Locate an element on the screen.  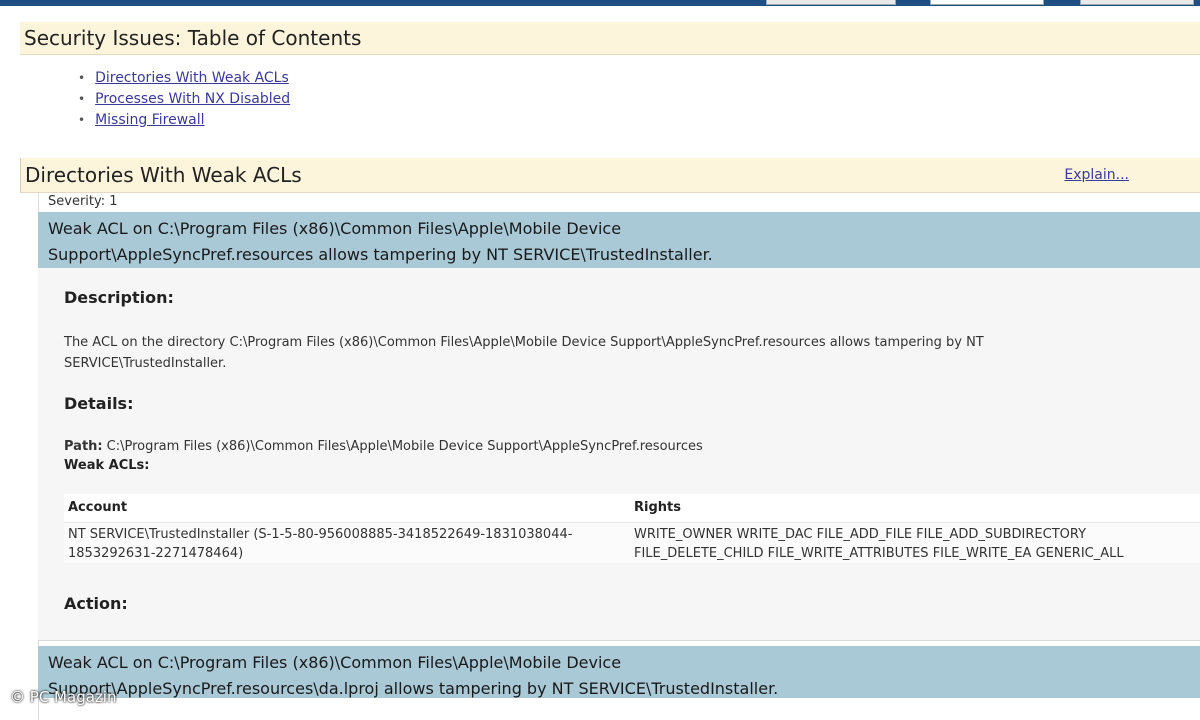
section-title: Directories With Weak ACLs is located at coordinates (163, 175).